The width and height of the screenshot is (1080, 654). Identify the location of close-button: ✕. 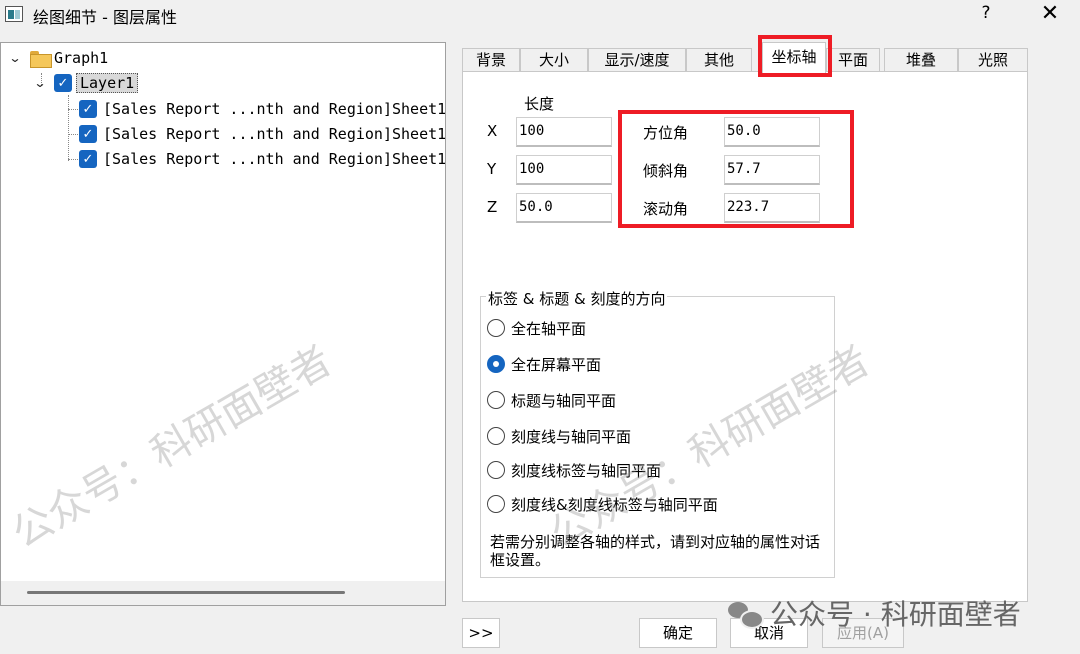
(1050, 13).